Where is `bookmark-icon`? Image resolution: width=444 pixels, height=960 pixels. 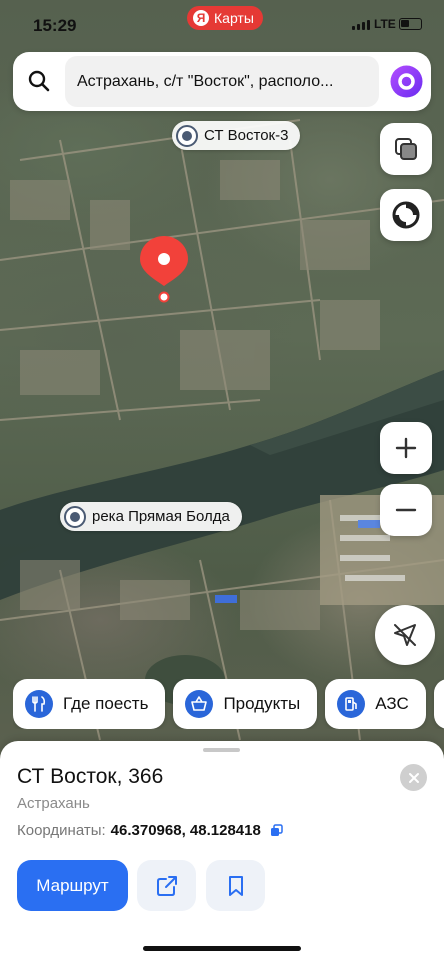
bookmark-icon is located at coordinates (235, 885).